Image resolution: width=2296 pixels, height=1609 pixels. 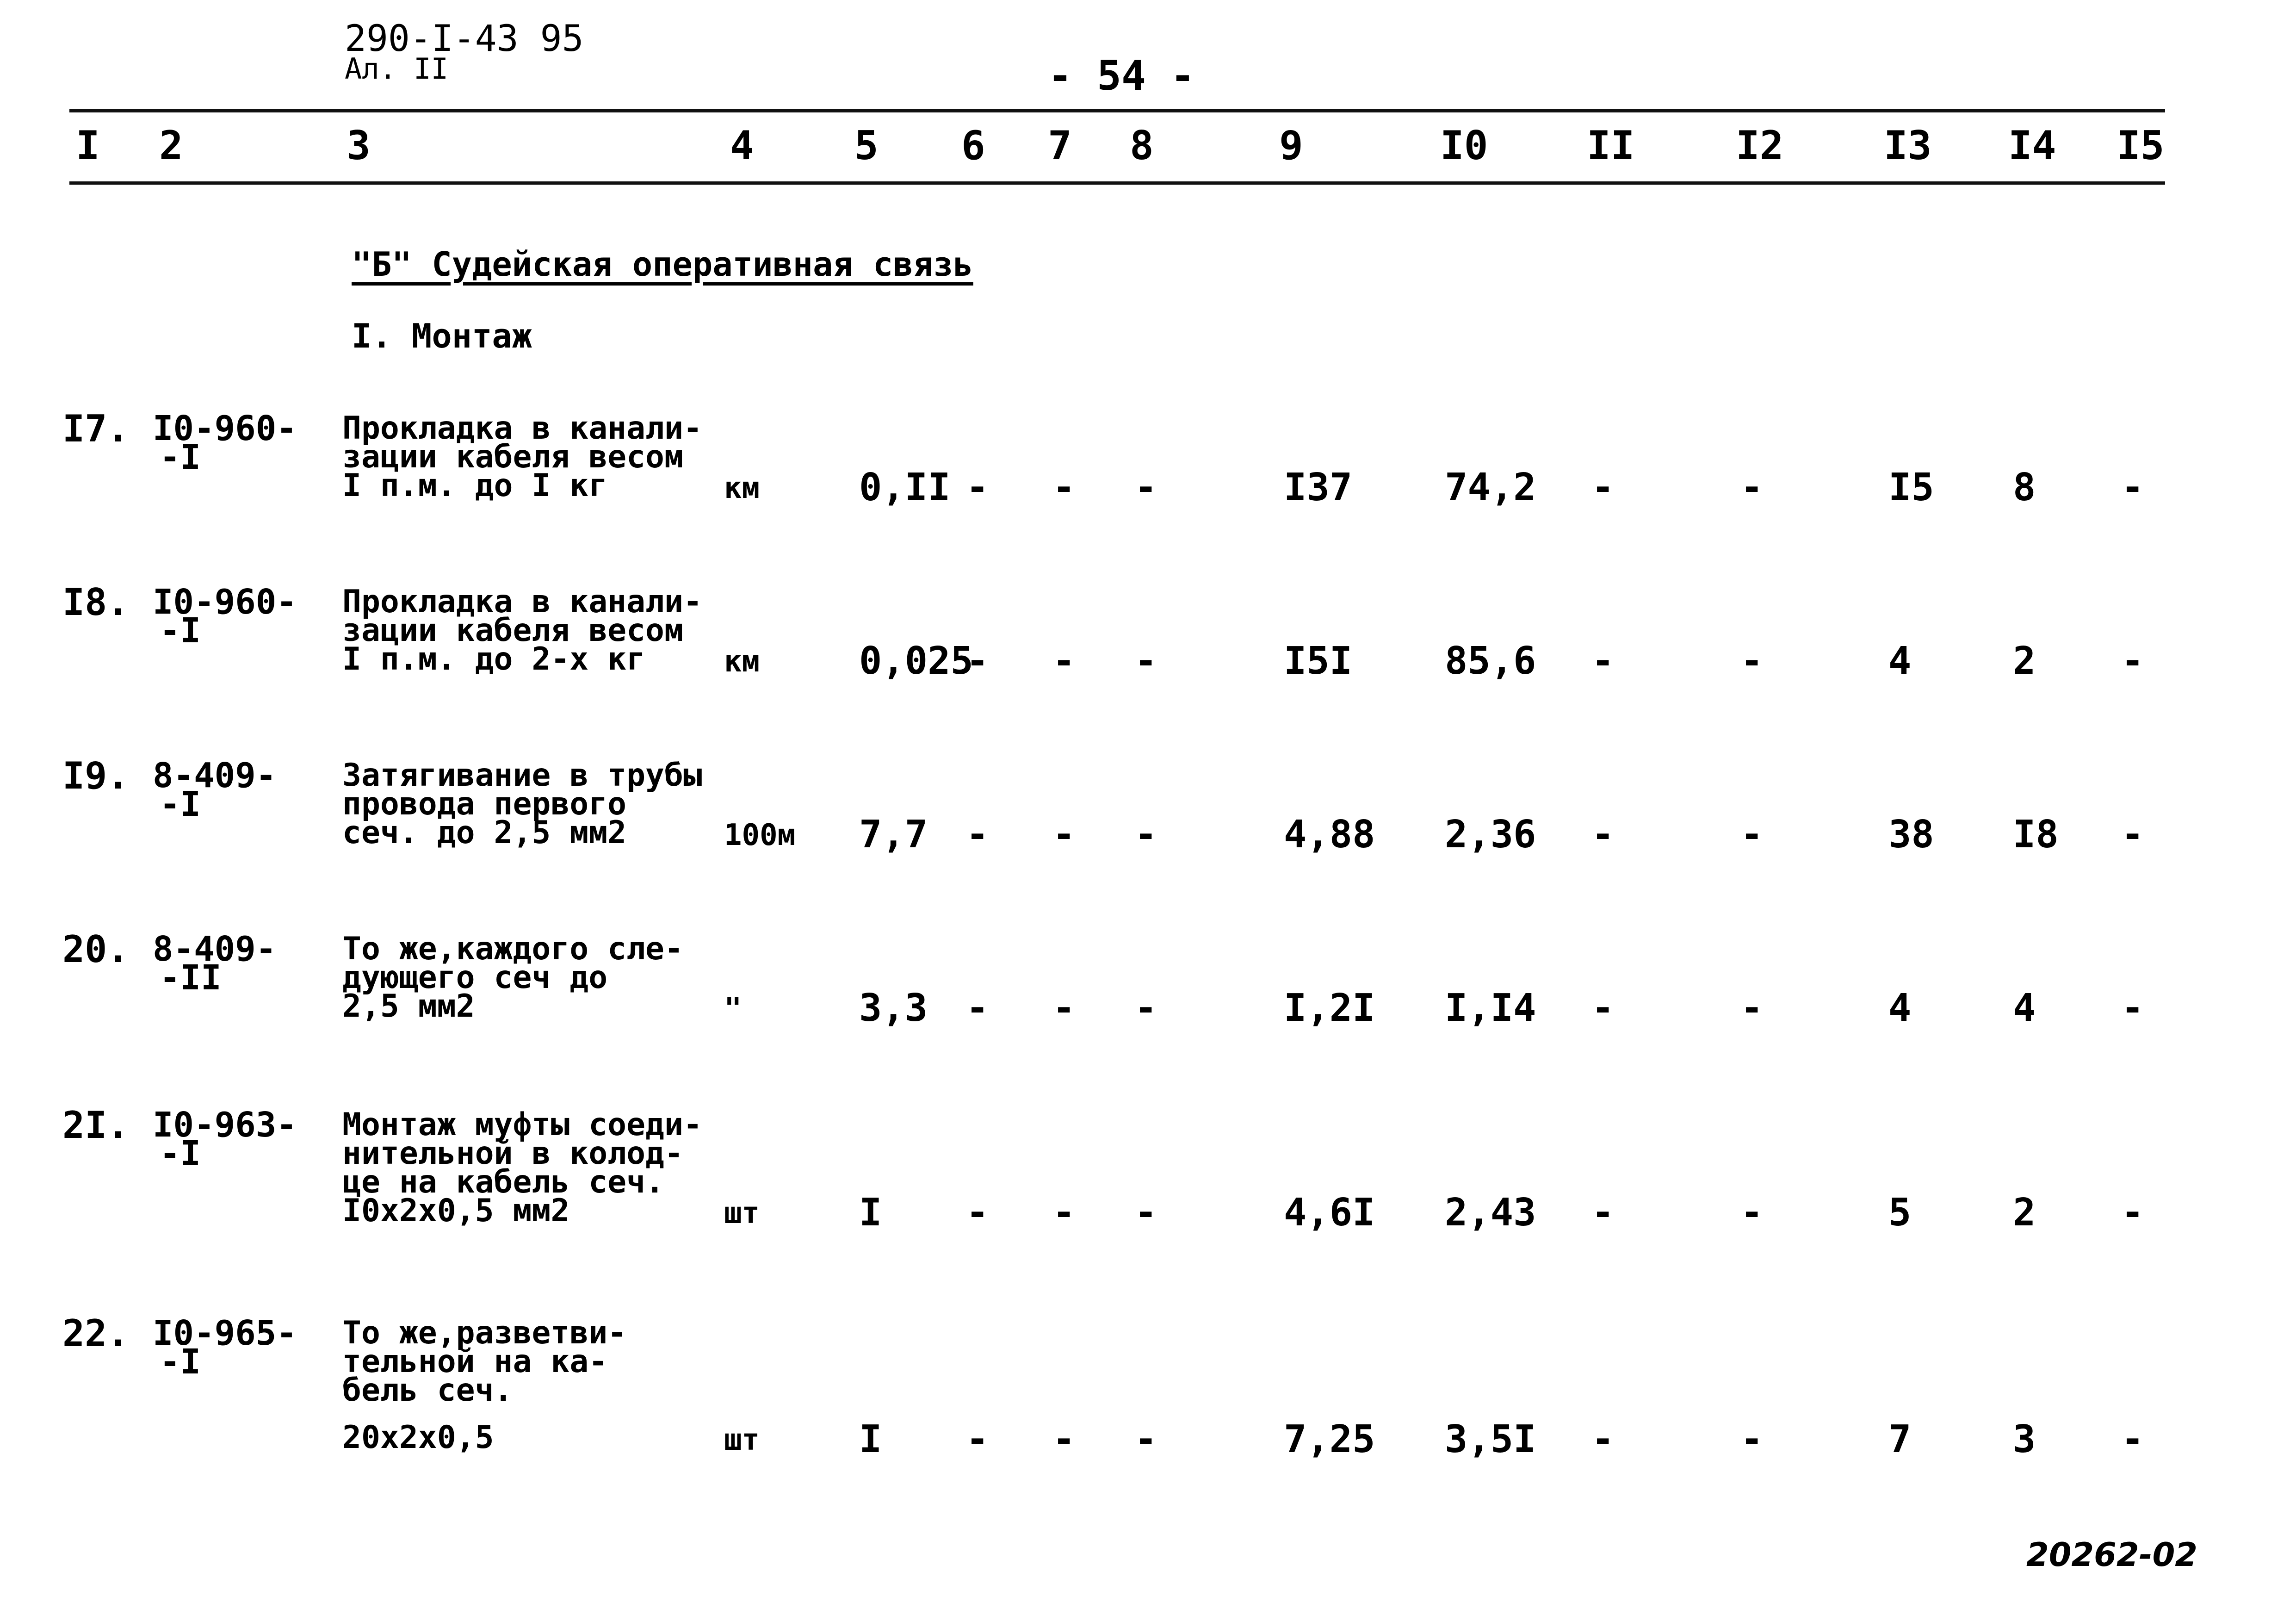 I want to click on cell-col-10: 74,2, so click(x=1490, y=488).